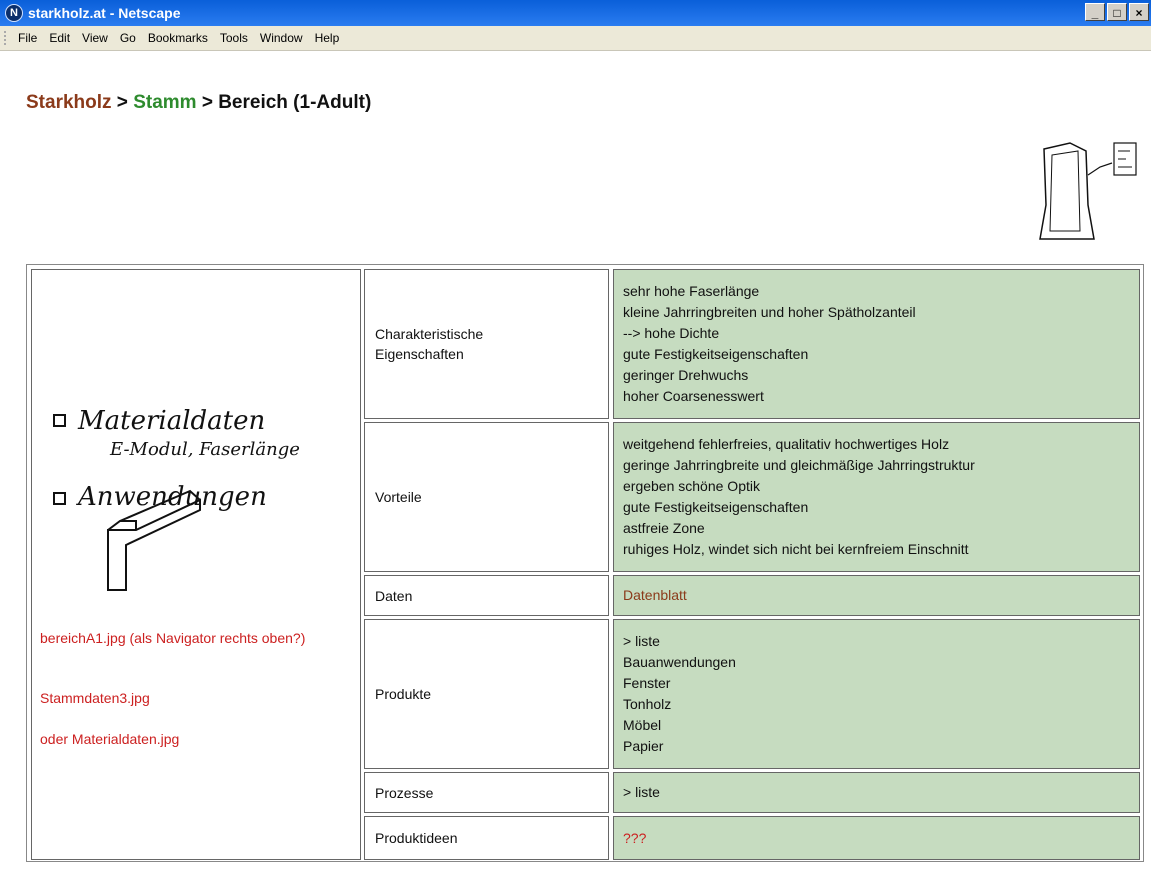 The width and height of the screenshot is (1151, 882). What do you see at coordinates (691, 486) in the screenshot?
I see `value-line: ergeben schöne Optik` at bounding box center [691, 486].